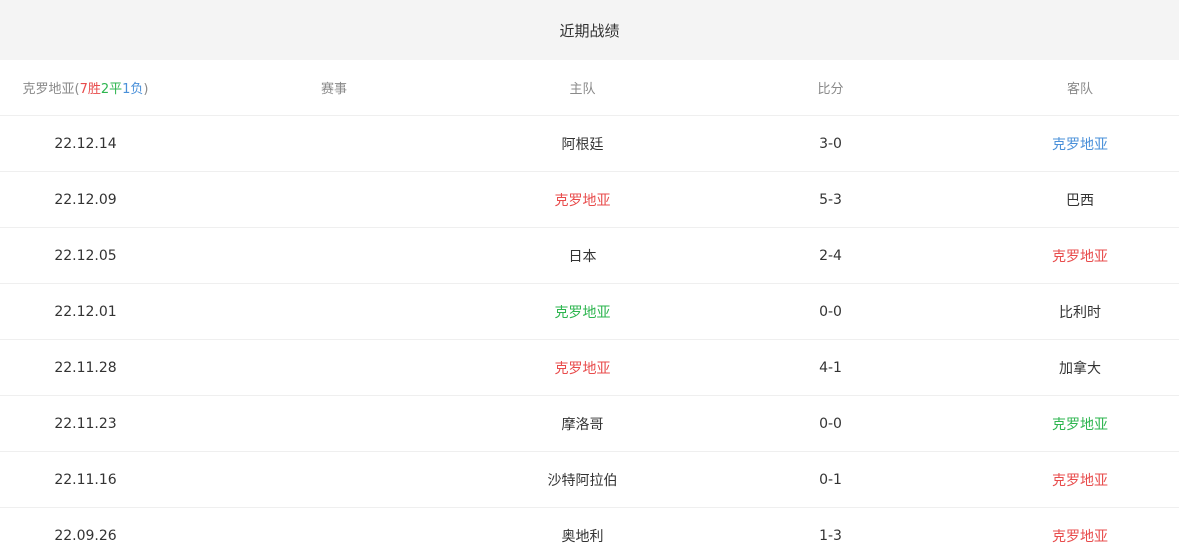  I want to click on match-row: 22.09.26 奥地利 1-3 克罗地亚, so click(589, 529).